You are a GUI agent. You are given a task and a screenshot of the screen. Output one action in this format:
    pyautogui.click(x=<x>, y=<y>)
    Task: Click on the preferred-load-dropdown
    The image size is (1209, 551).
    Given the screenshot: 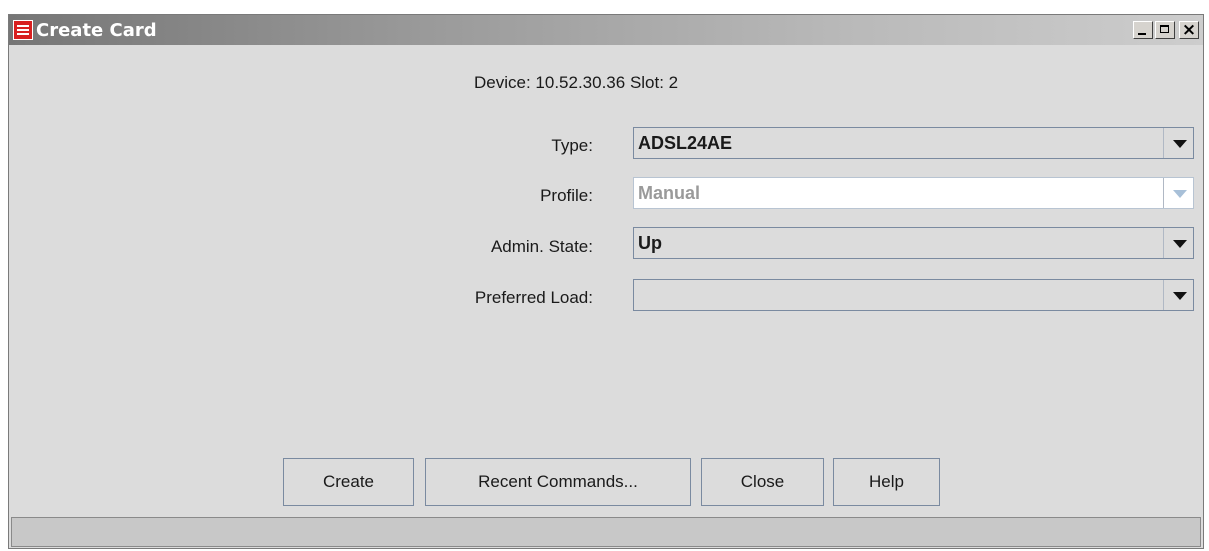 What is the action you would take?
    pyautogui.click(x=913, y=295)
    